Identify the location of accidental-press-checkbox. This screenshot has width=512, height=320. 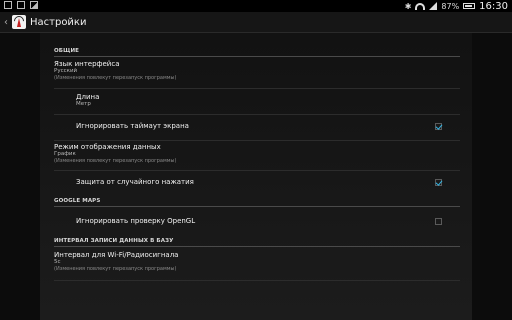
(438, 182).